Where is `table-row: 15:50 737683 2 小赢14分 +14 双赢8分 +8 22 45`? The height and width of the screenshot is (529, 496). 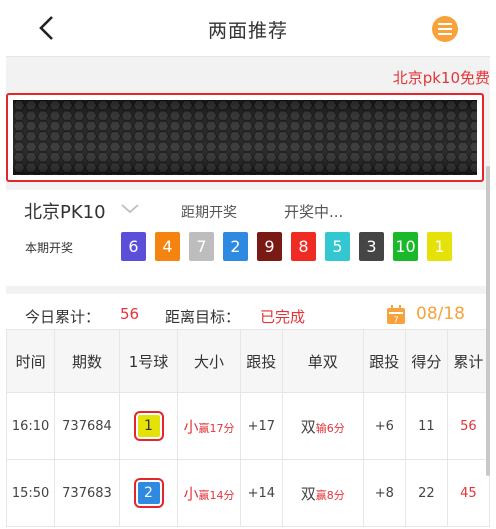
table-row: 15:50 737683 2 小赢14分 +14 双赢8分 +8 22 45 is located at coordinates (248, 493).